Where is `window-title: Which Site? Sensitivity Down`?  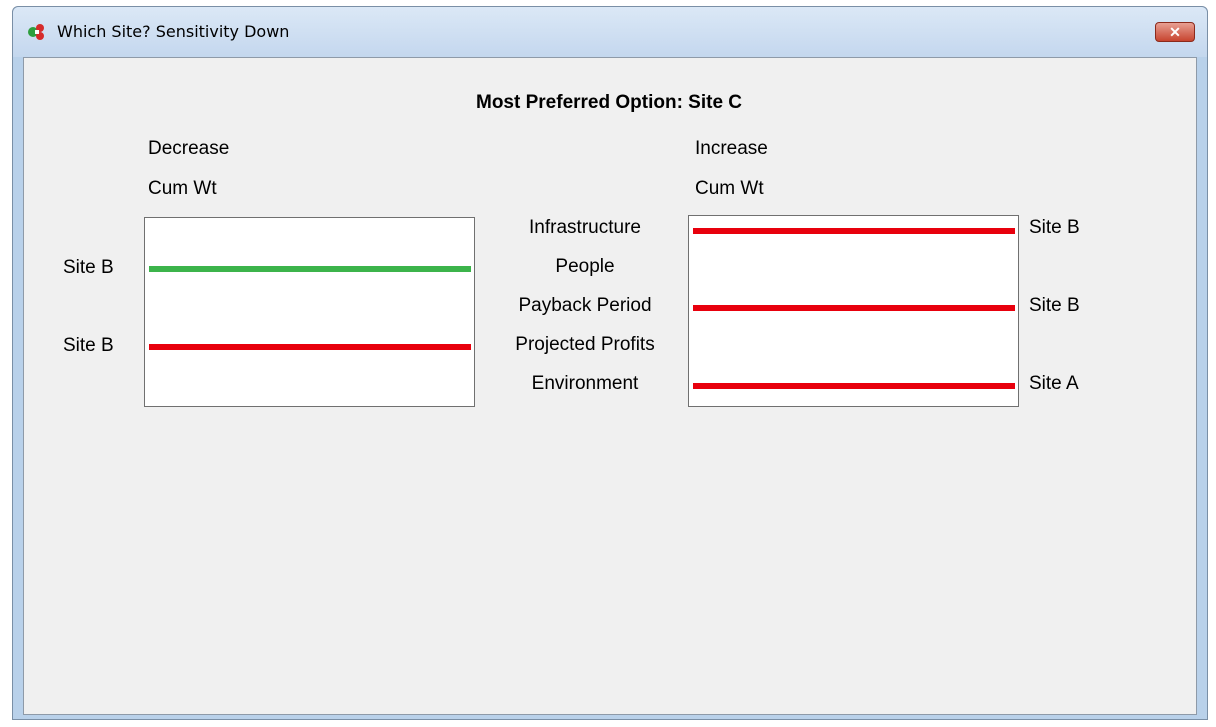
window-title: Which Site? Sensitivity Down is located at coordinates (173, 31).